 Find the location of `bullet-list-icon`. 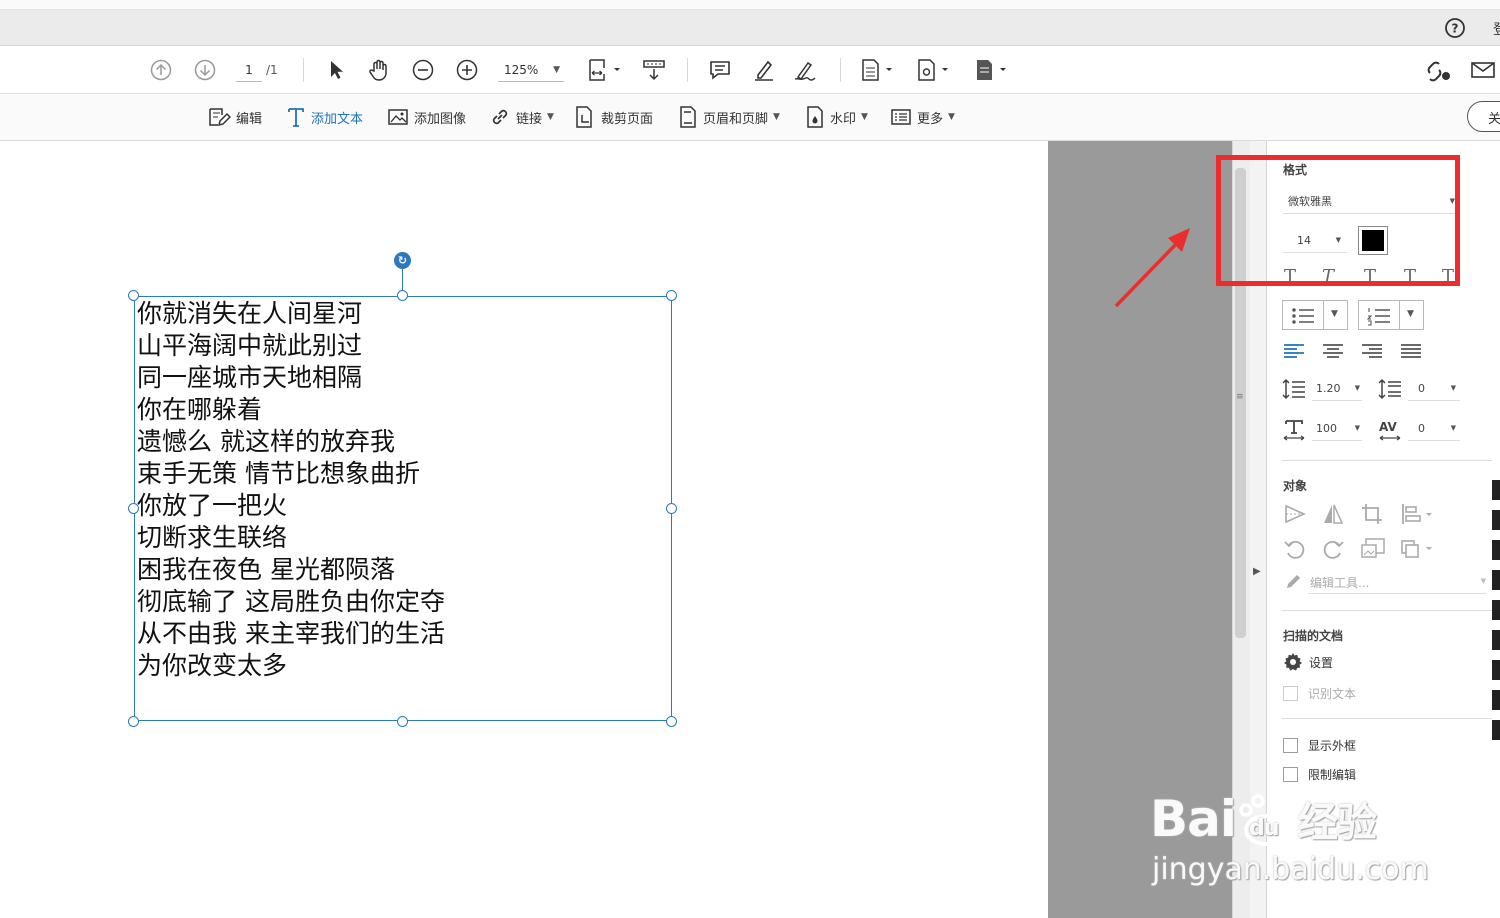

bullet-list-icon is located at coordinates (1303, 316).